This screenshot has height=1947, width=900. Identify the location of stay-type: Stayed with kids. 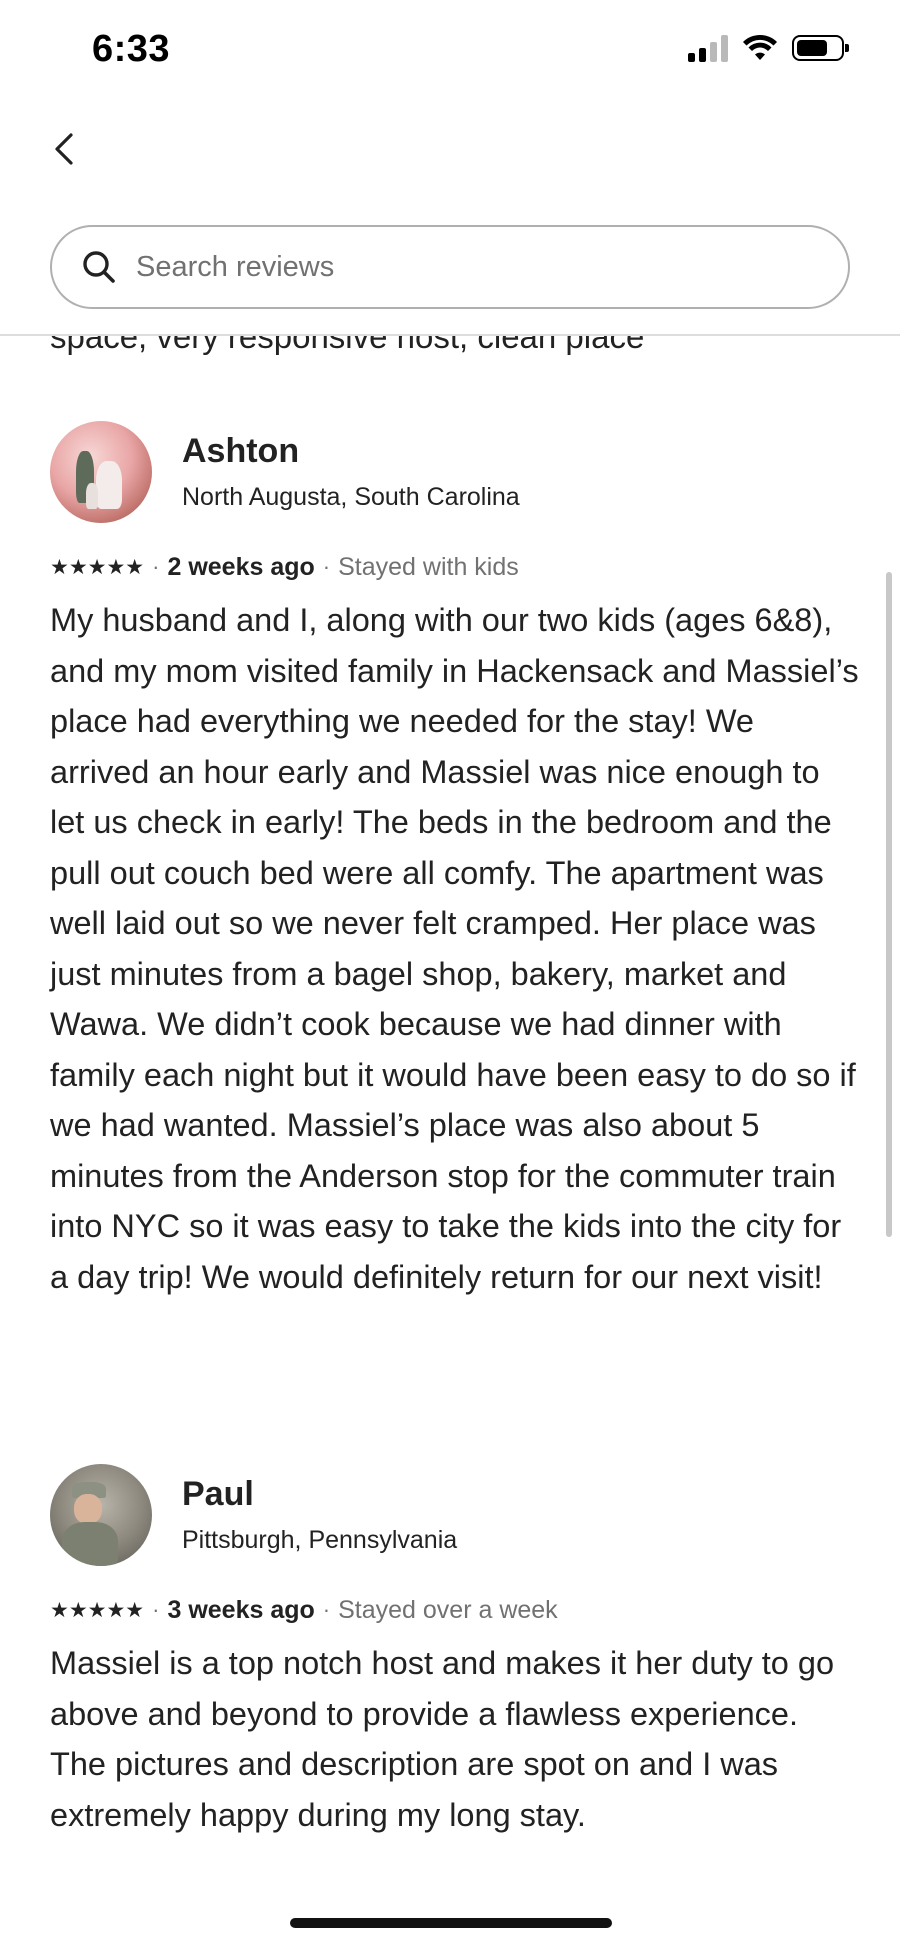
(428, 566).